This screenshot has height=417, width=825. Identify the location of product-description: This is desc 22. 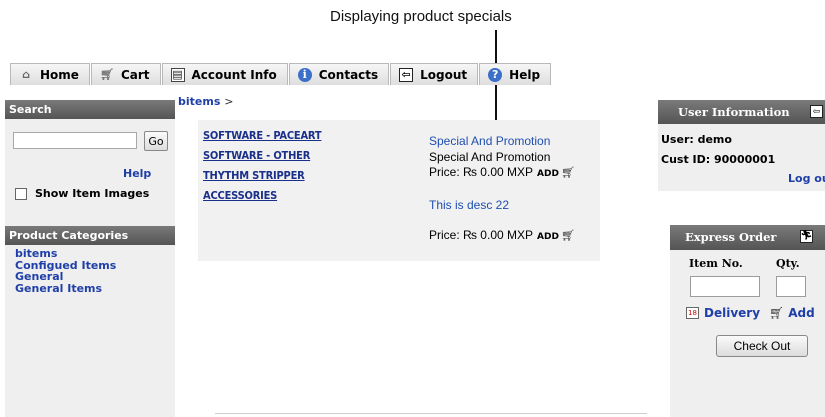
(469, 204).